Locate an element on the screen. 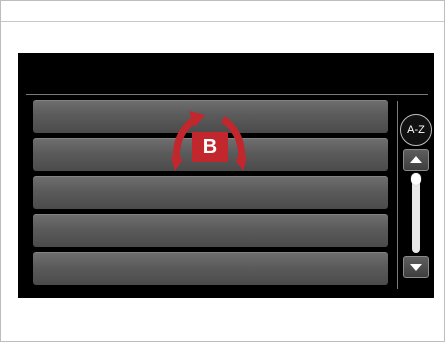 The height and width of the screenshot is (342, 445). scroll-down-button is located at coordinates (416, 267).